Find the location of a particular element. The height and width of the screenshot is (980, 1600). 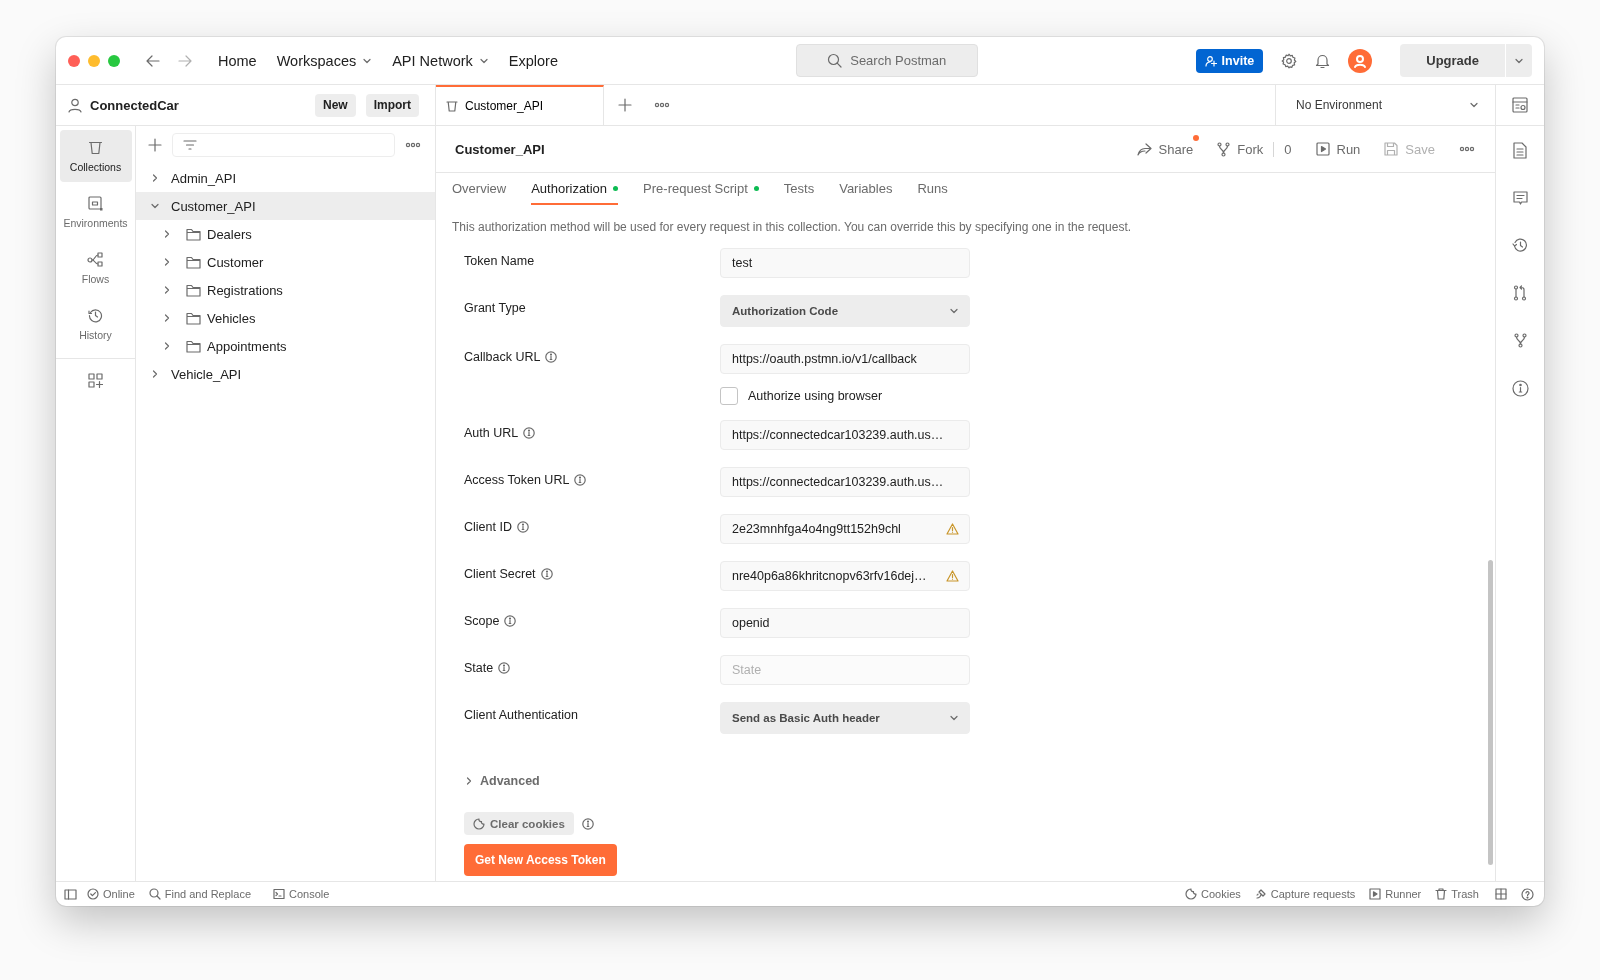

document-icon is located at coordinates (1520, 150).